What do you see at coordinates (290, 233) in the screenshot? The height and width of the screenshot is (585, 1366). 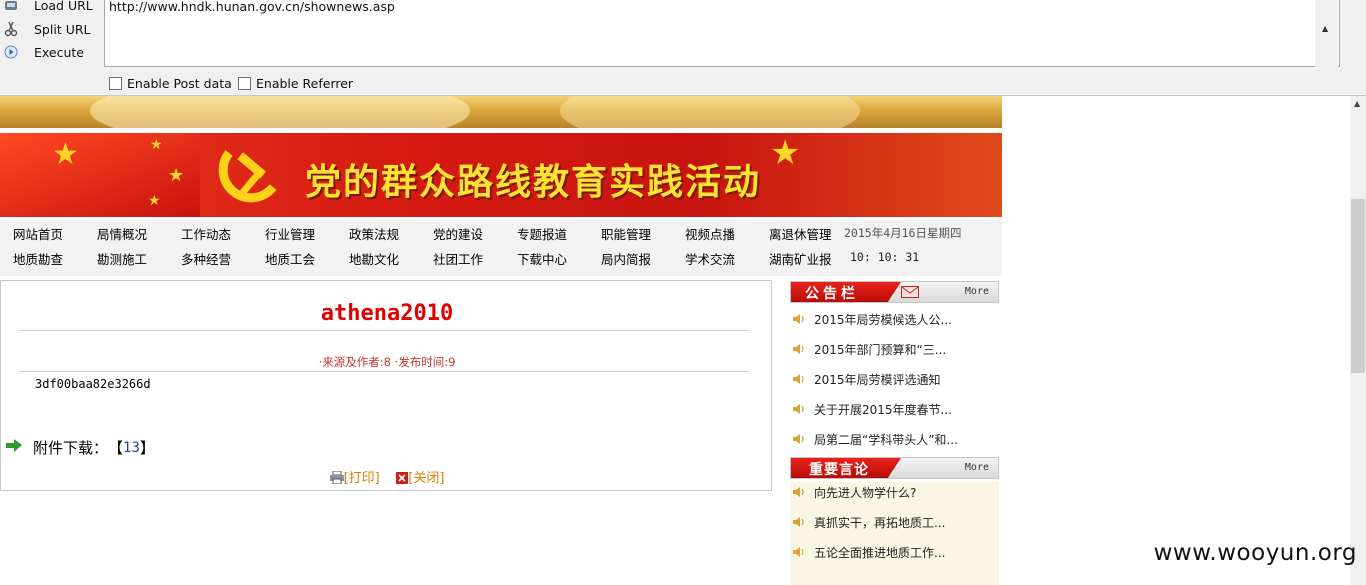 I see `nav-item: 行业管理` at bounding box center [290, 233].